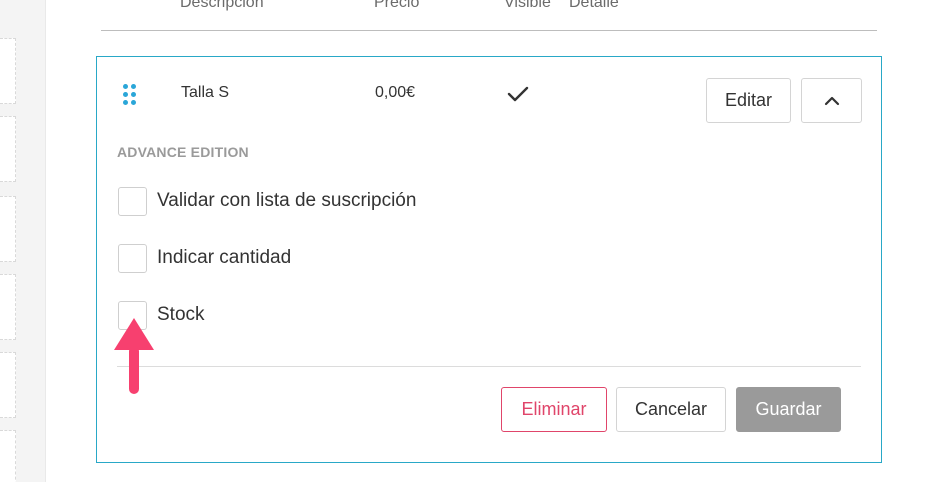  What do you see at coordinates (205, 92) in the screenshot?
I see `item-description: Talla S` at bounding box center [205, 92].